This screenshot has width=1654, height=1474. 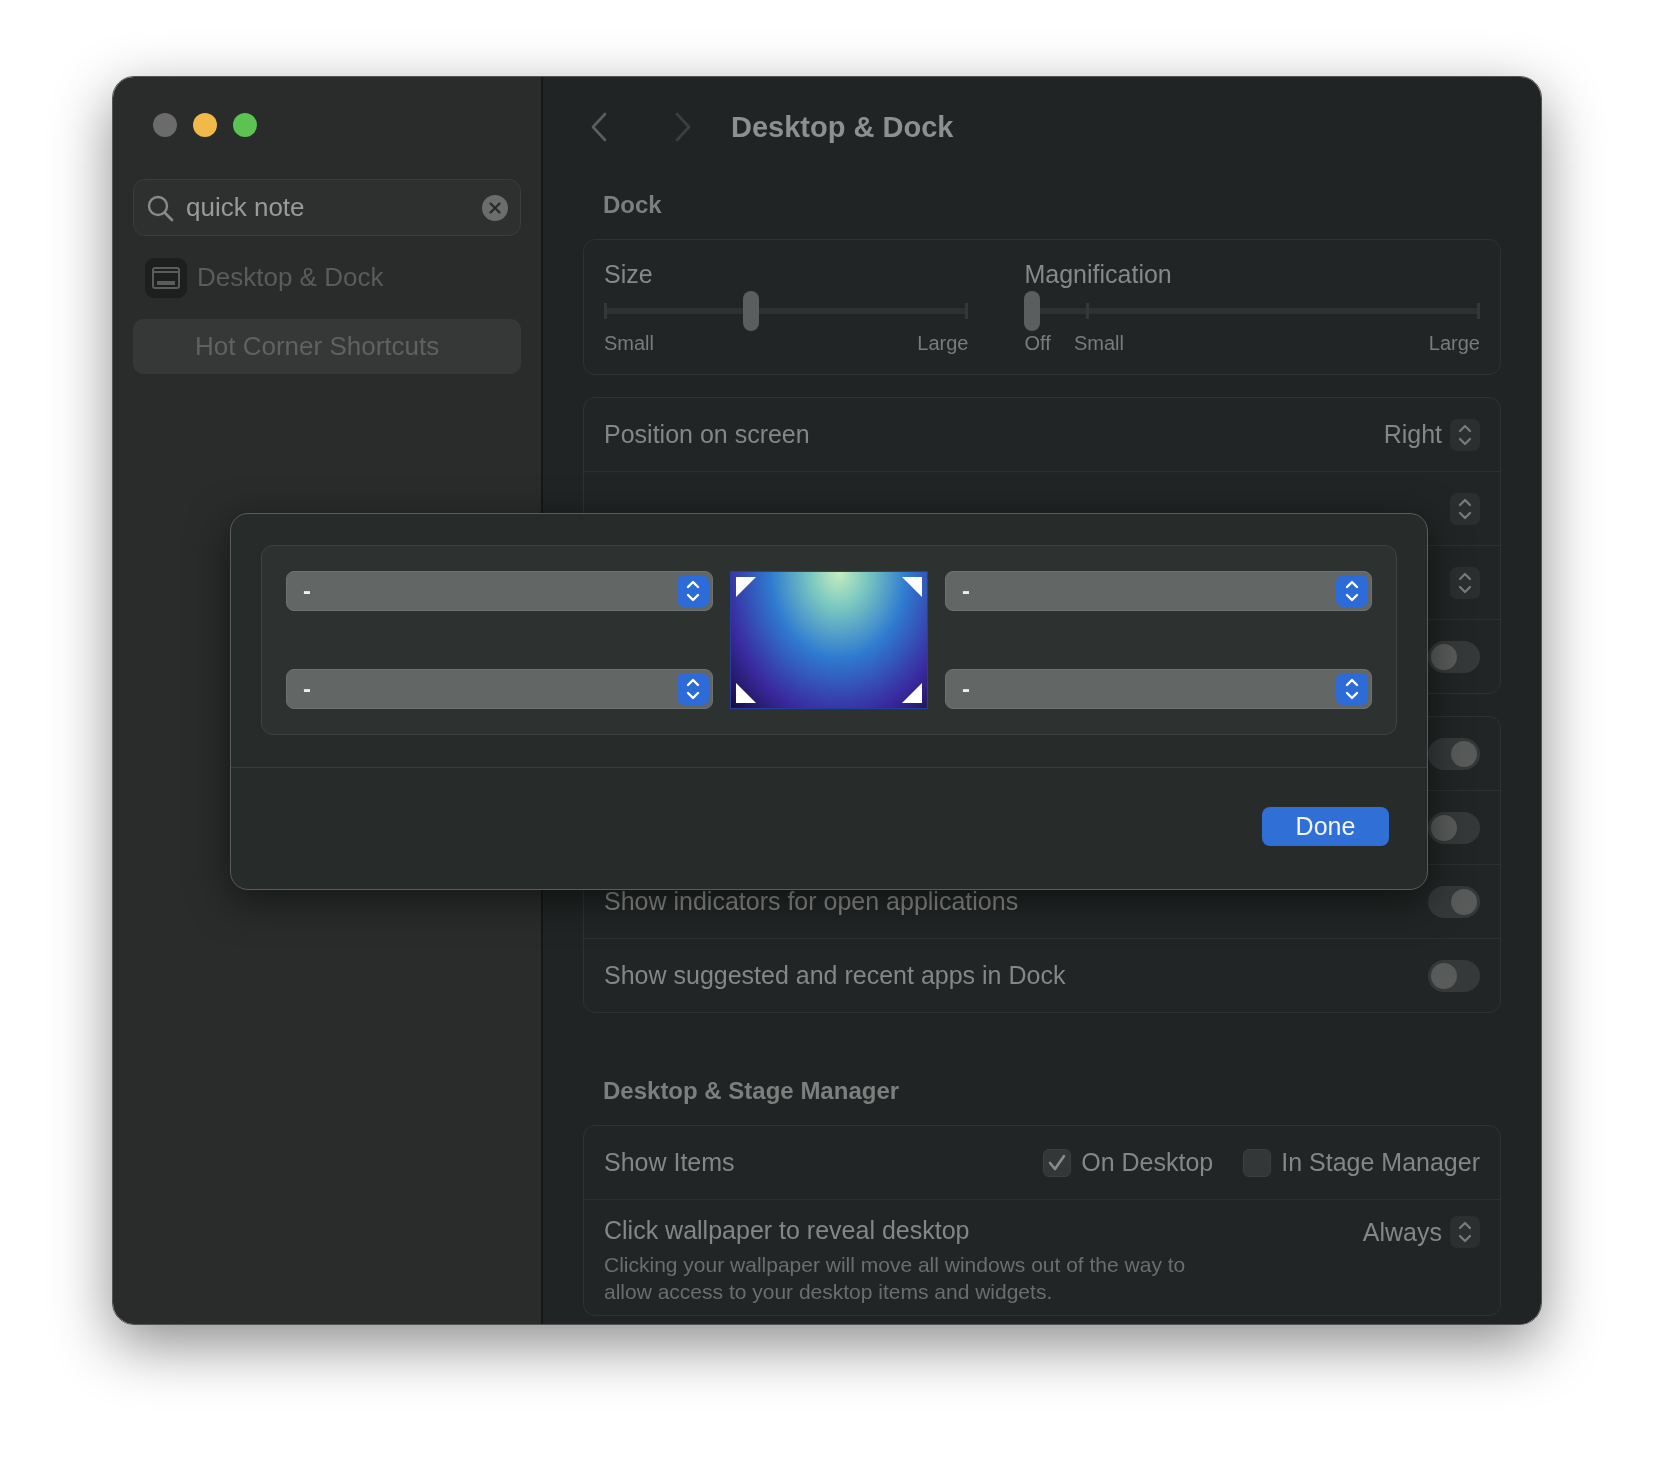 I want to click on dock-app-icon, so click(x=166, y=277).